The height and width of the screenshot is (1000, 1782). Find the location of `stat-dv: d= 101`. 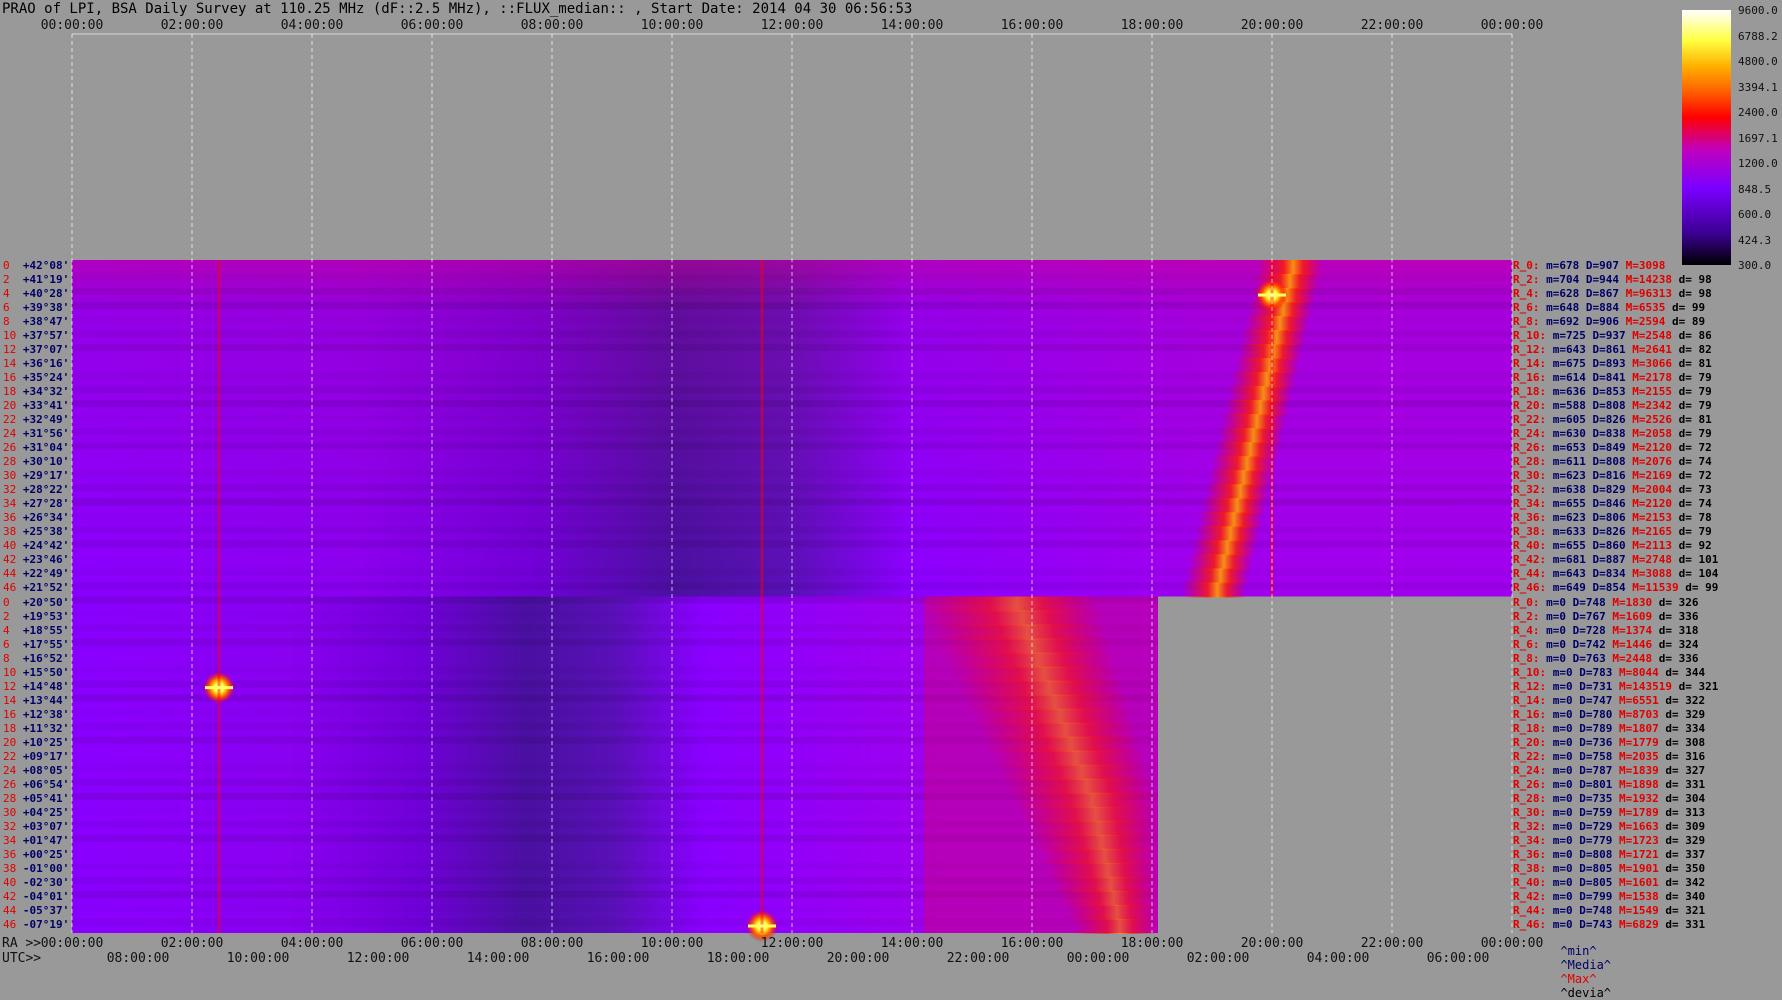

stat-dv: d= 101 is located at coordinates (1701, 560).